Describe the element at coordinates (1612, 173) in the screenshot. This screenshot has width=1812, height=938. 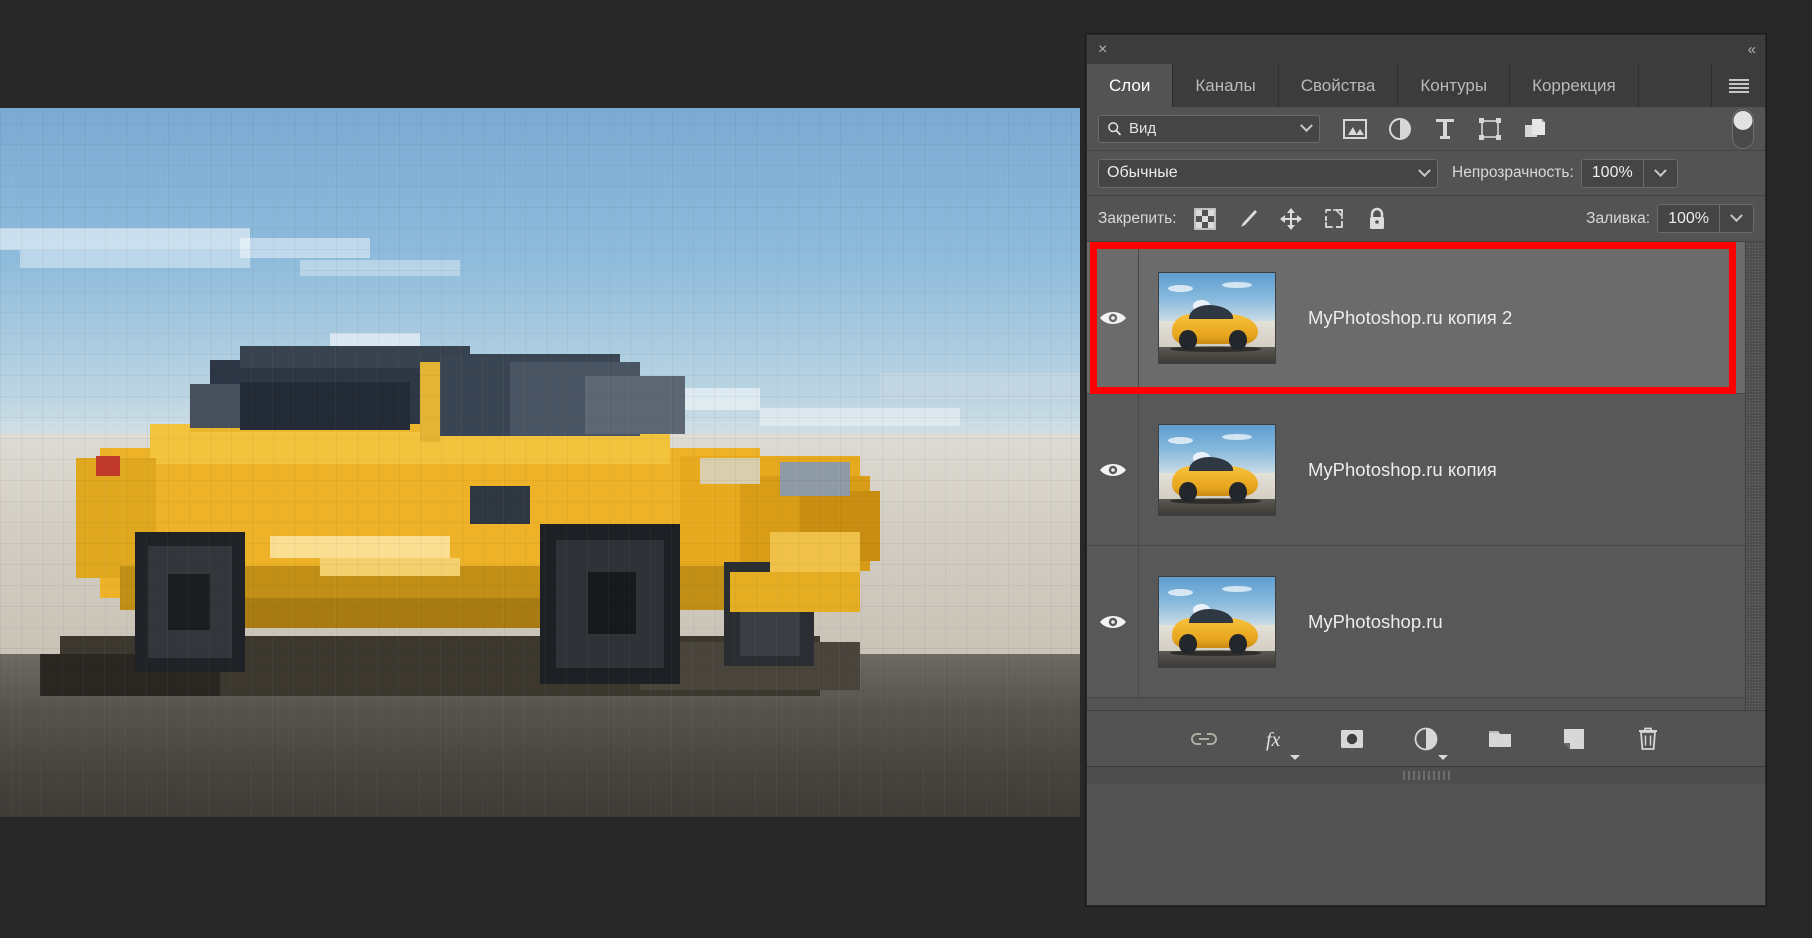
I see `opacity-input: 100%` at that location.